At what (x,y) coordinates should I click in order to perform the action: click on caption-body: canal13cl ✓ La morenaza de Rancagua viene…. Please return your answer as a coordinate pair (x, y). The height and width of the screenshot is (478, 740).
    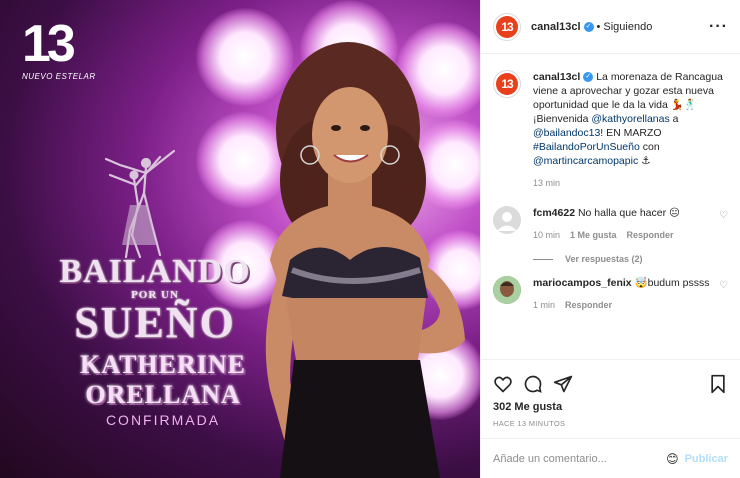
    Looking at the image, I should click on (630, 130).